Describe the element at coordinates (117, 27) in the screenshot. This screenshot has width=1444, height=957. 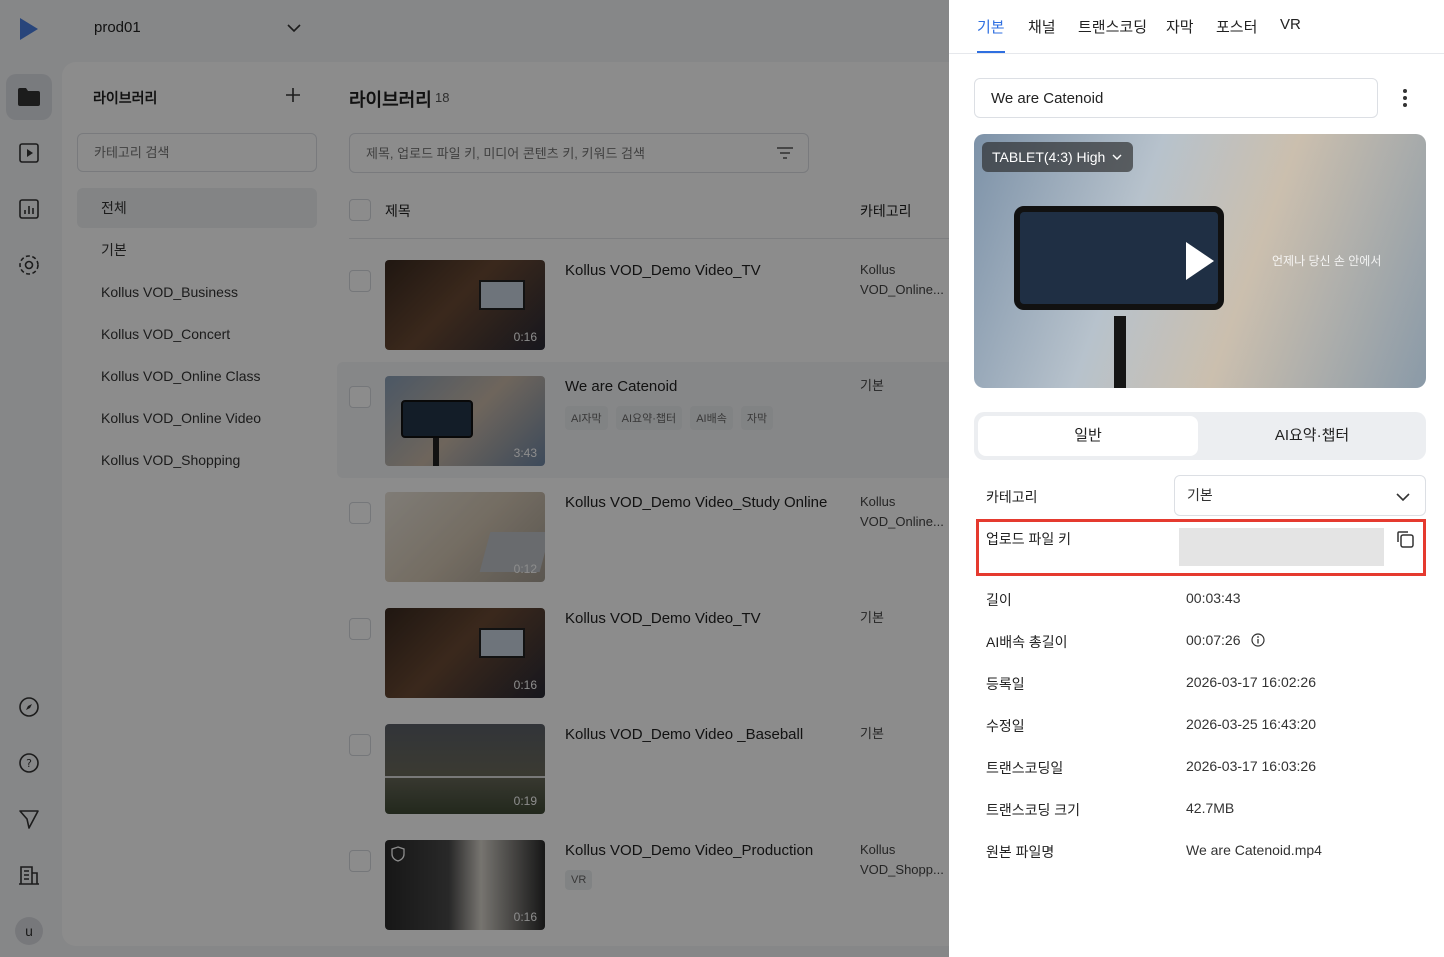
I see `environment-selector: prod01` at that location.